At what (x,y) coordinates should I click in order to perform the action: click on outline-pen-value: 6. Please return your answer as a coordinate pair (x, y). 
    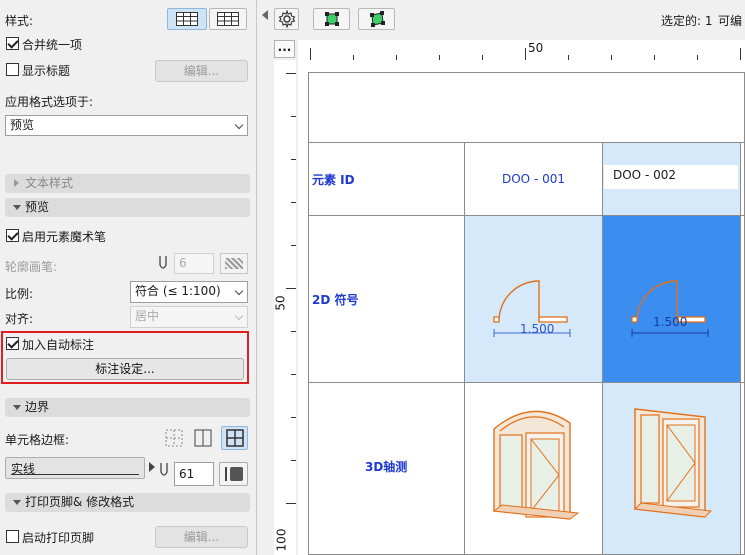
    Looking at the image, I should click on (183, 263).